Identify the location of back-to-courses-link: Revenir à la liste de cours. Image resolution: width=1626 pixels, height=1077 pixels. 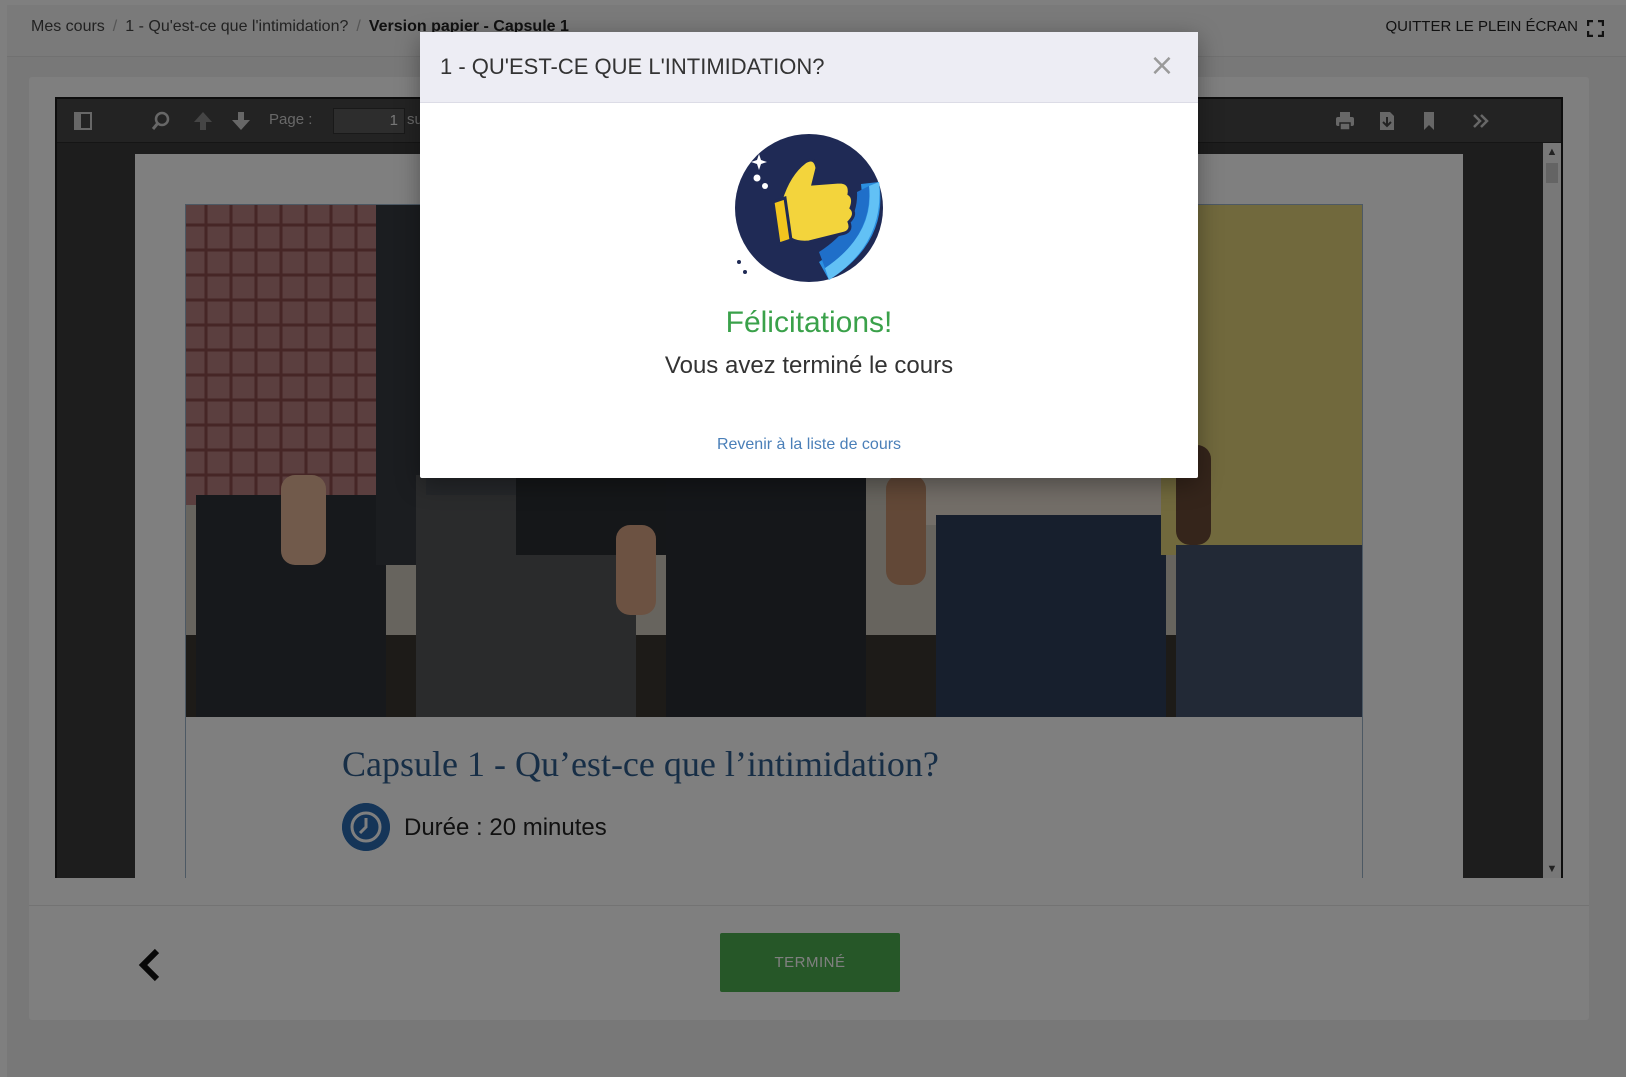
(809, 445).